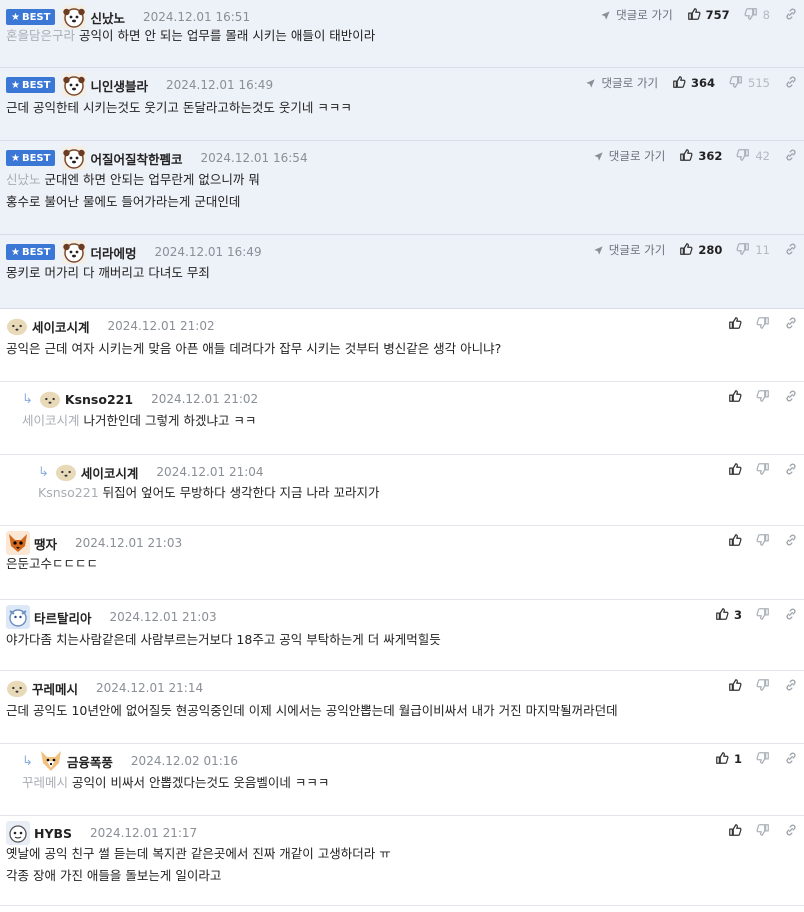  I want to click on comment-text: 몽키로 머가리 다 깨버리고 다녀도 무죄, so click(108, 272).